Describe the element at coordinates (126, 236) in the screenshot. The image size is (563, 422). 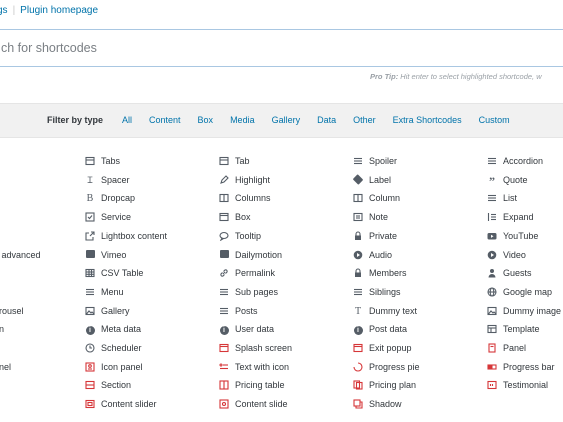
I see `shortcode-item-lightbox-content: Lightbox content` at that location.